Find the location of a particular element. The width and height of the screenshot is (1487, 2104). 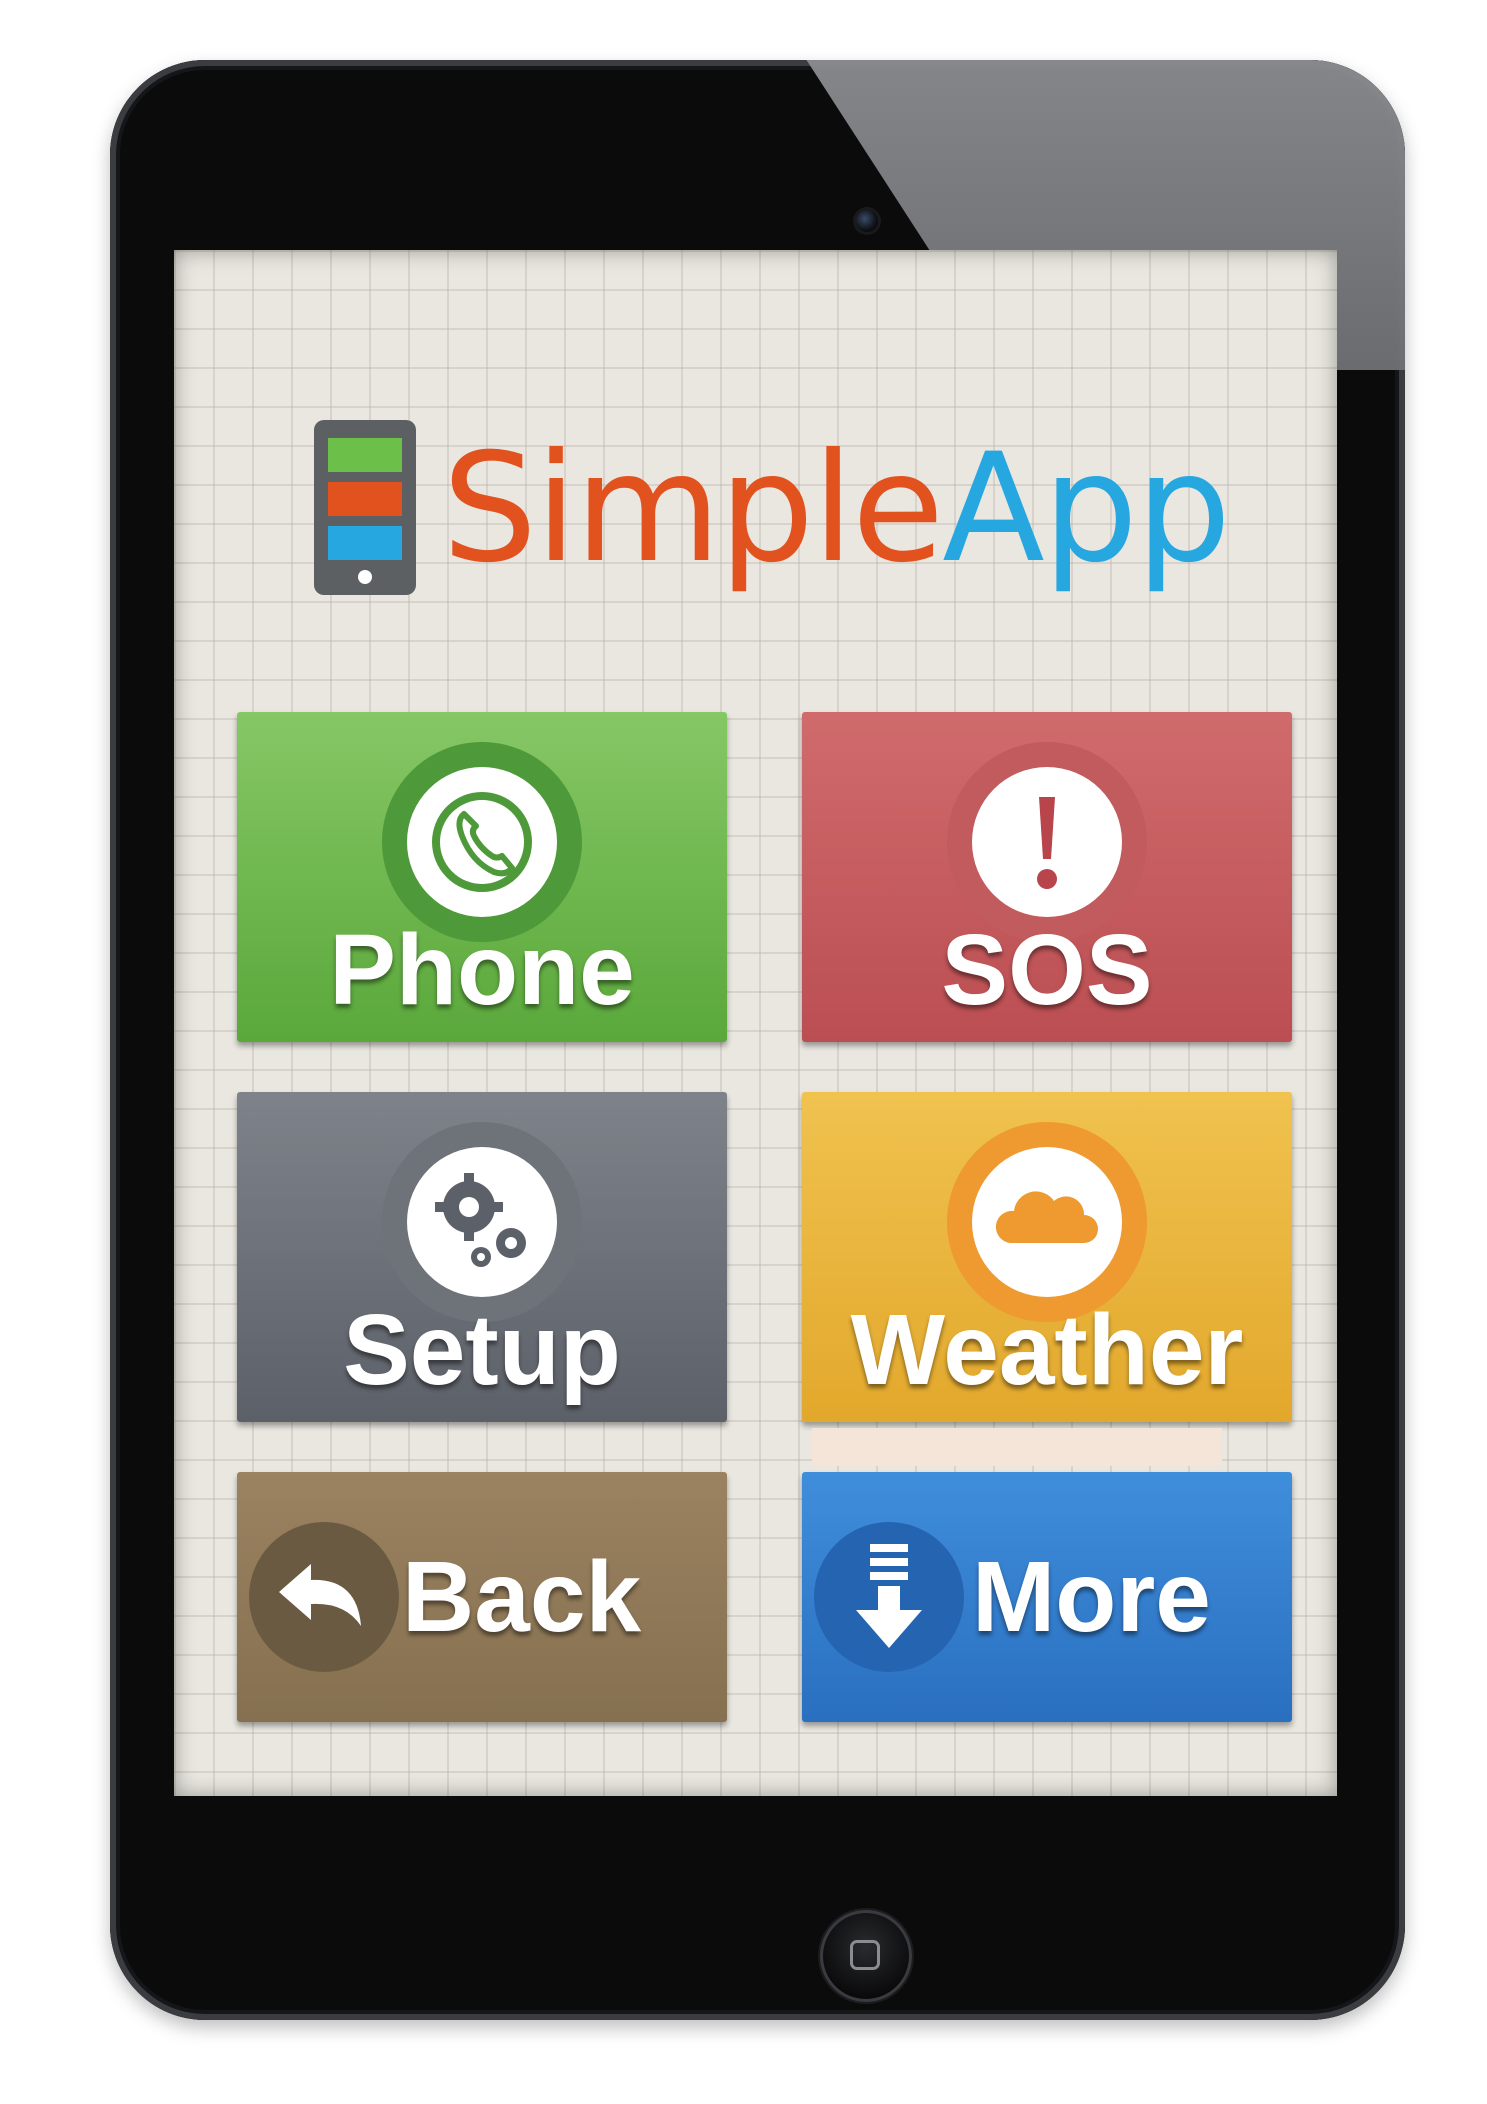

setup-icon-ring is located at coordinates (482, 1222).